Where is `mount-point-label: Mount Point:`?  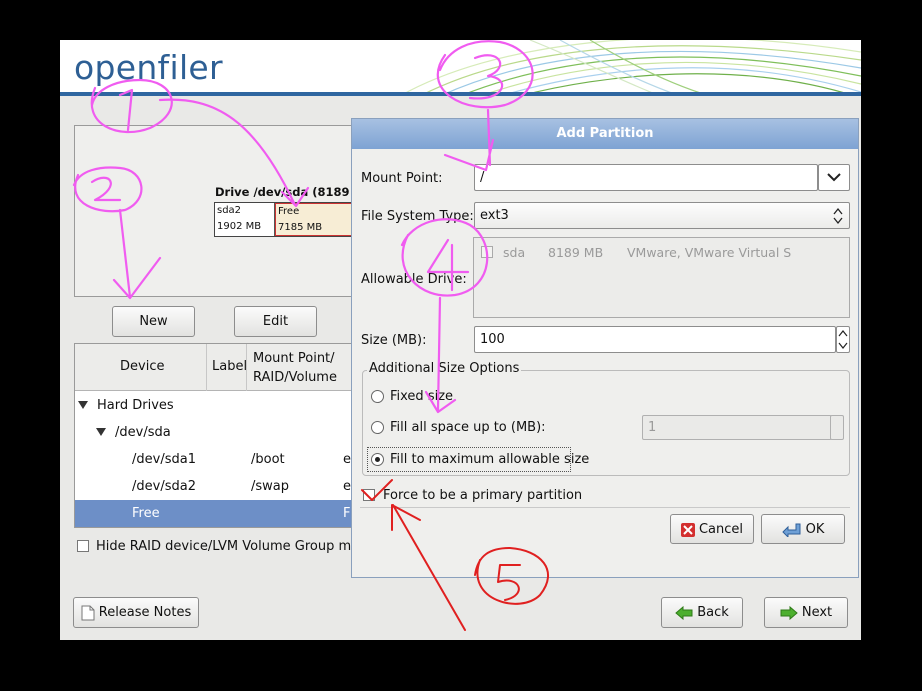
mount-point-label: Mount Point: is located at coordinates (402, 178).